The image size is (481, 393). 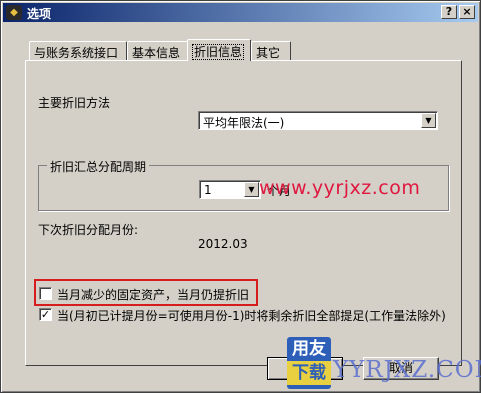 What do you see at coordinates (39, 14) in the screenshot?
I see `window-title: 选项` at bounding box center [39, 14].